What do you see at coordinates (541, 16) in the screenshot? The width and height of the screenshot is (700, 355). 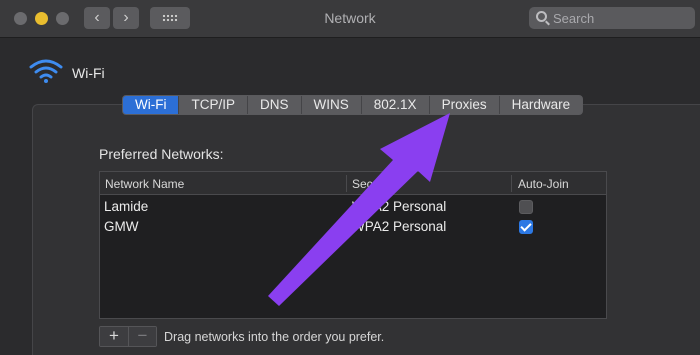 I see `search-icon` at bounding box center [541, 16].